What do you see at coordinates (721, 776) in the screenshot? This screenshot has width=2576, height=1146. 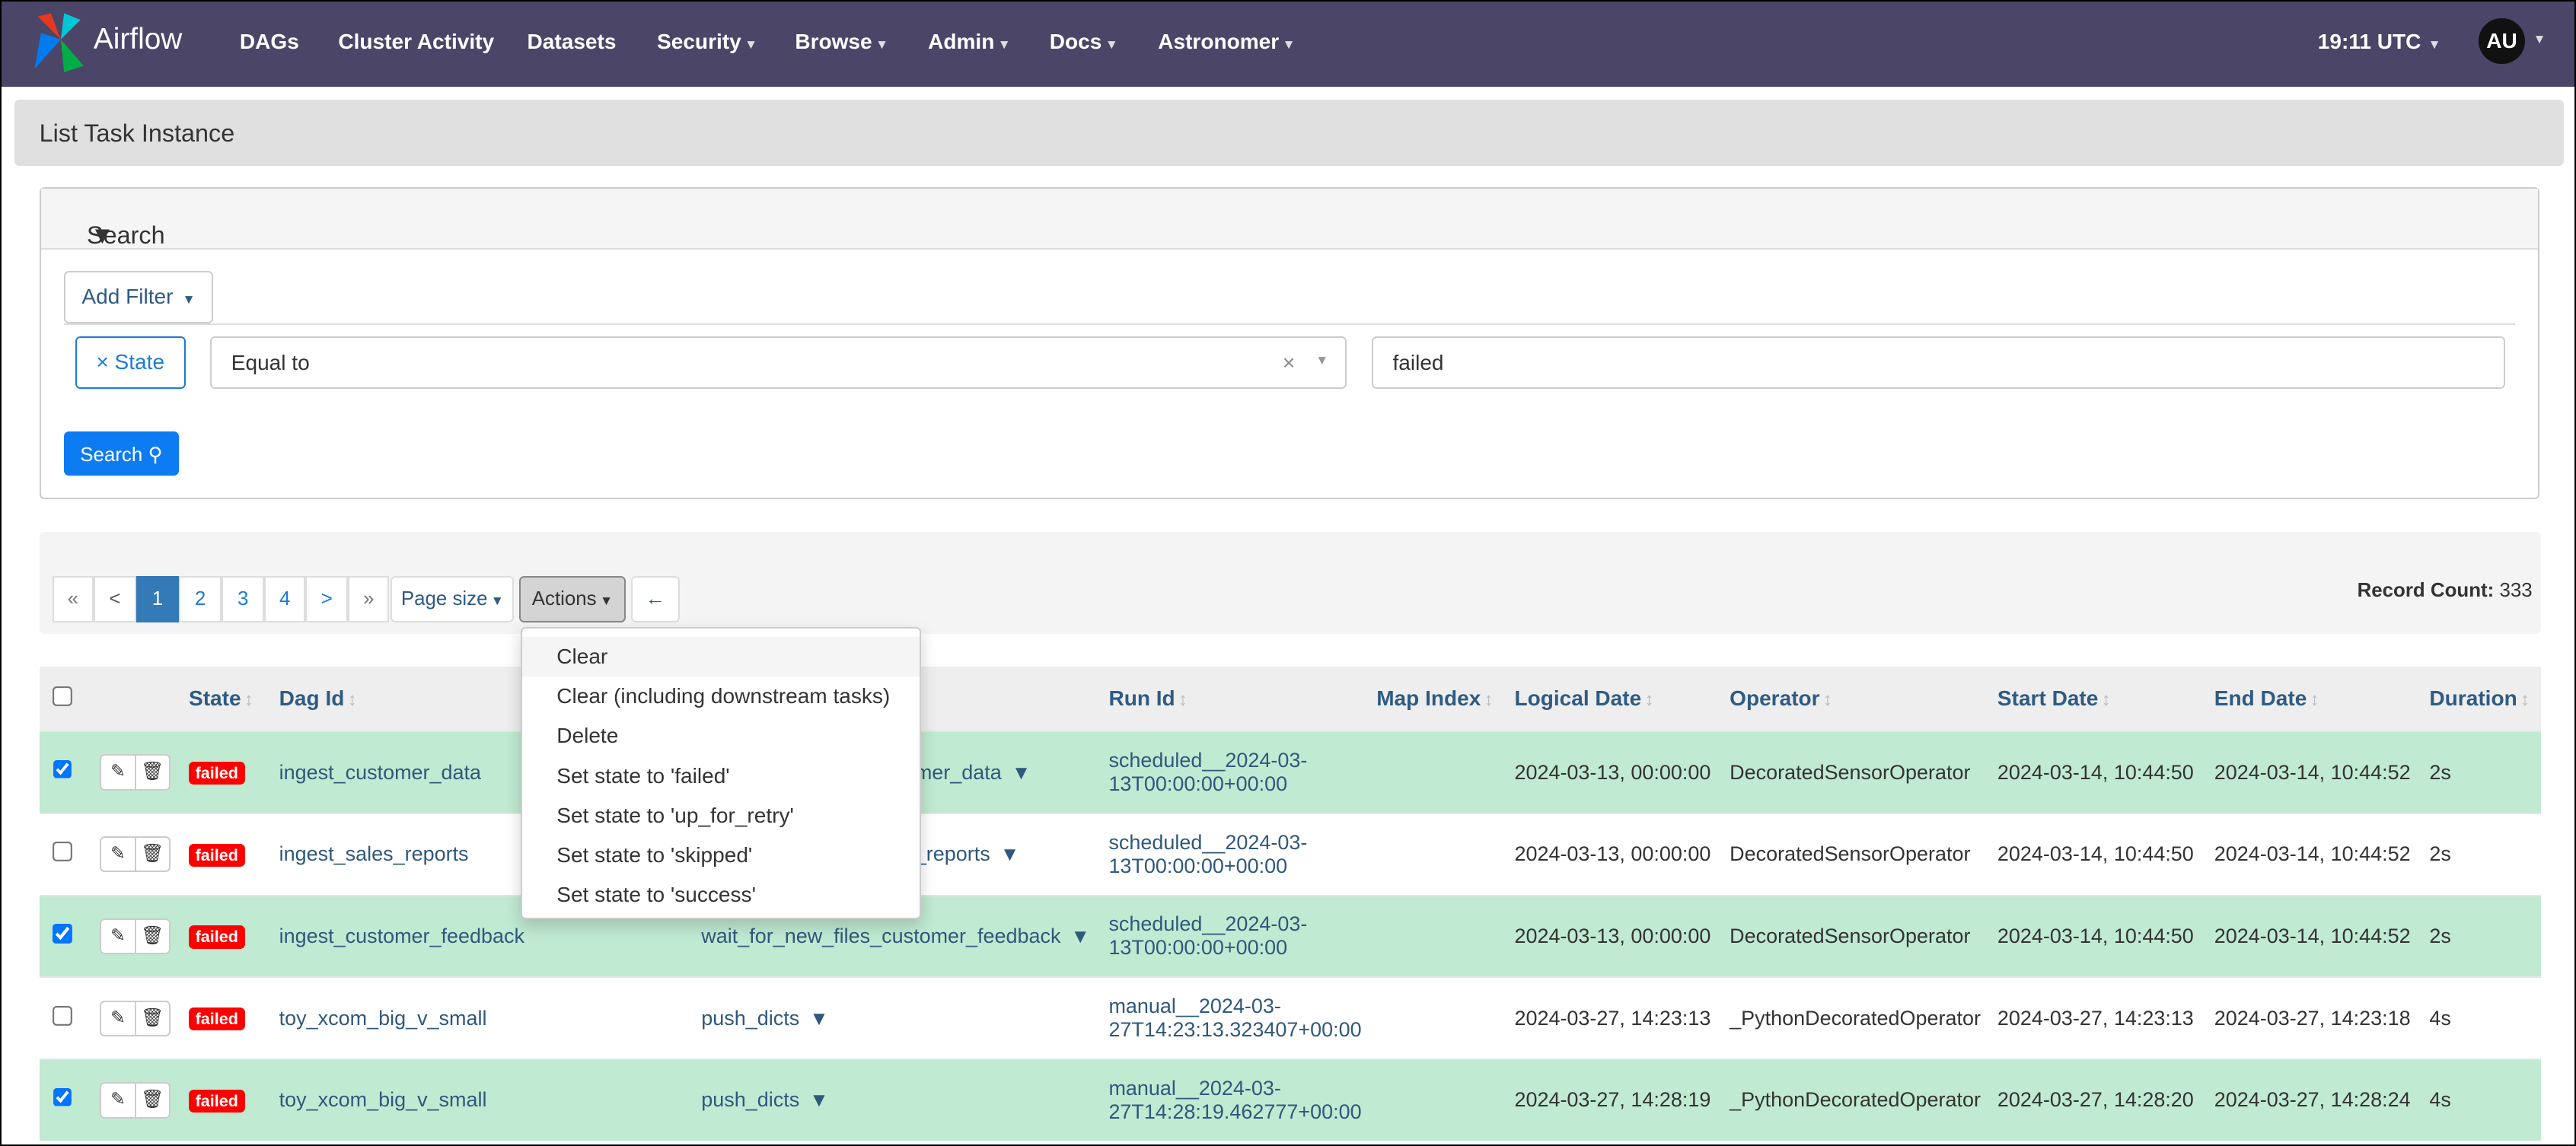 I see `actions-menu-item: Set state to 'failed'` at bounding box center [721, 776].